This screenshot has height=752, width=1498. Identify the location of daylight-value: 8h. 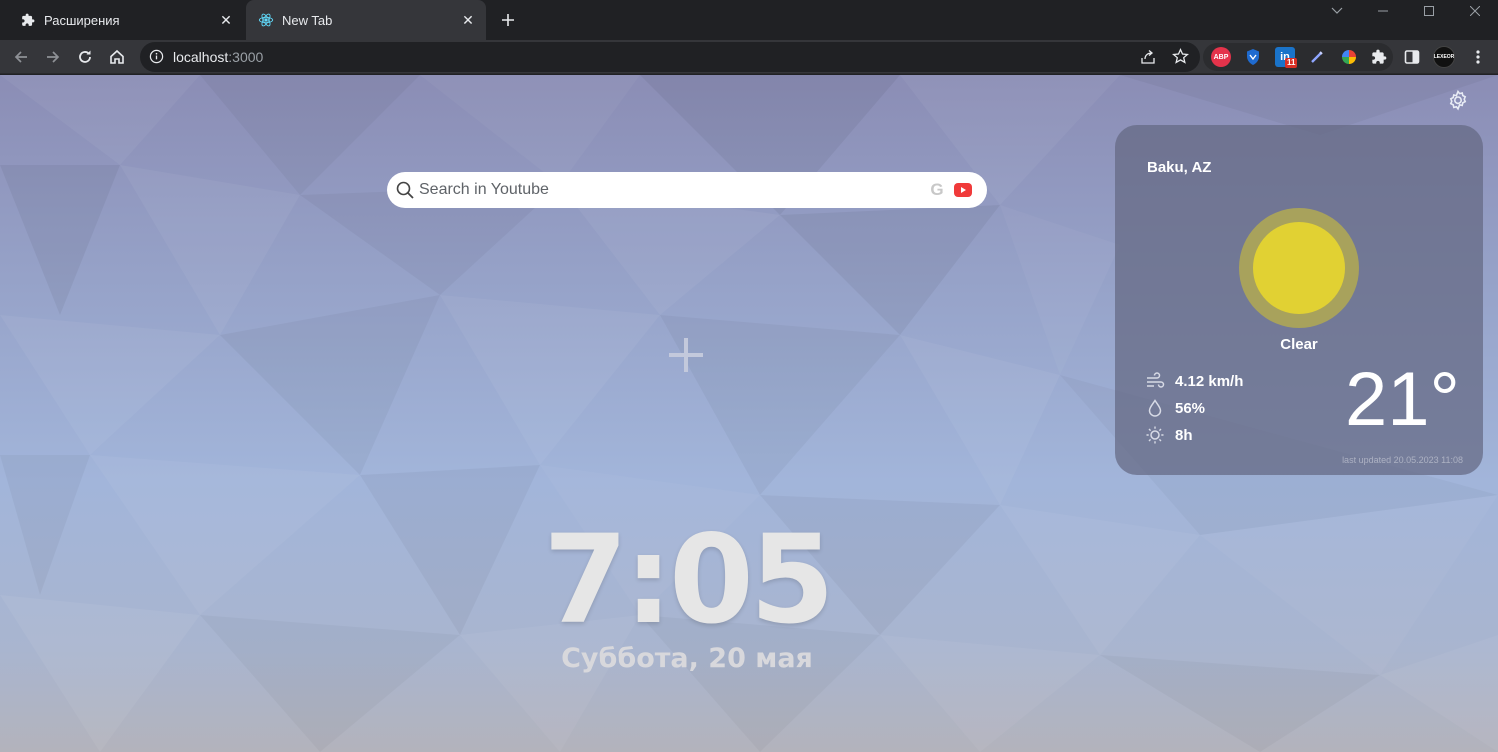
(1184, 435).